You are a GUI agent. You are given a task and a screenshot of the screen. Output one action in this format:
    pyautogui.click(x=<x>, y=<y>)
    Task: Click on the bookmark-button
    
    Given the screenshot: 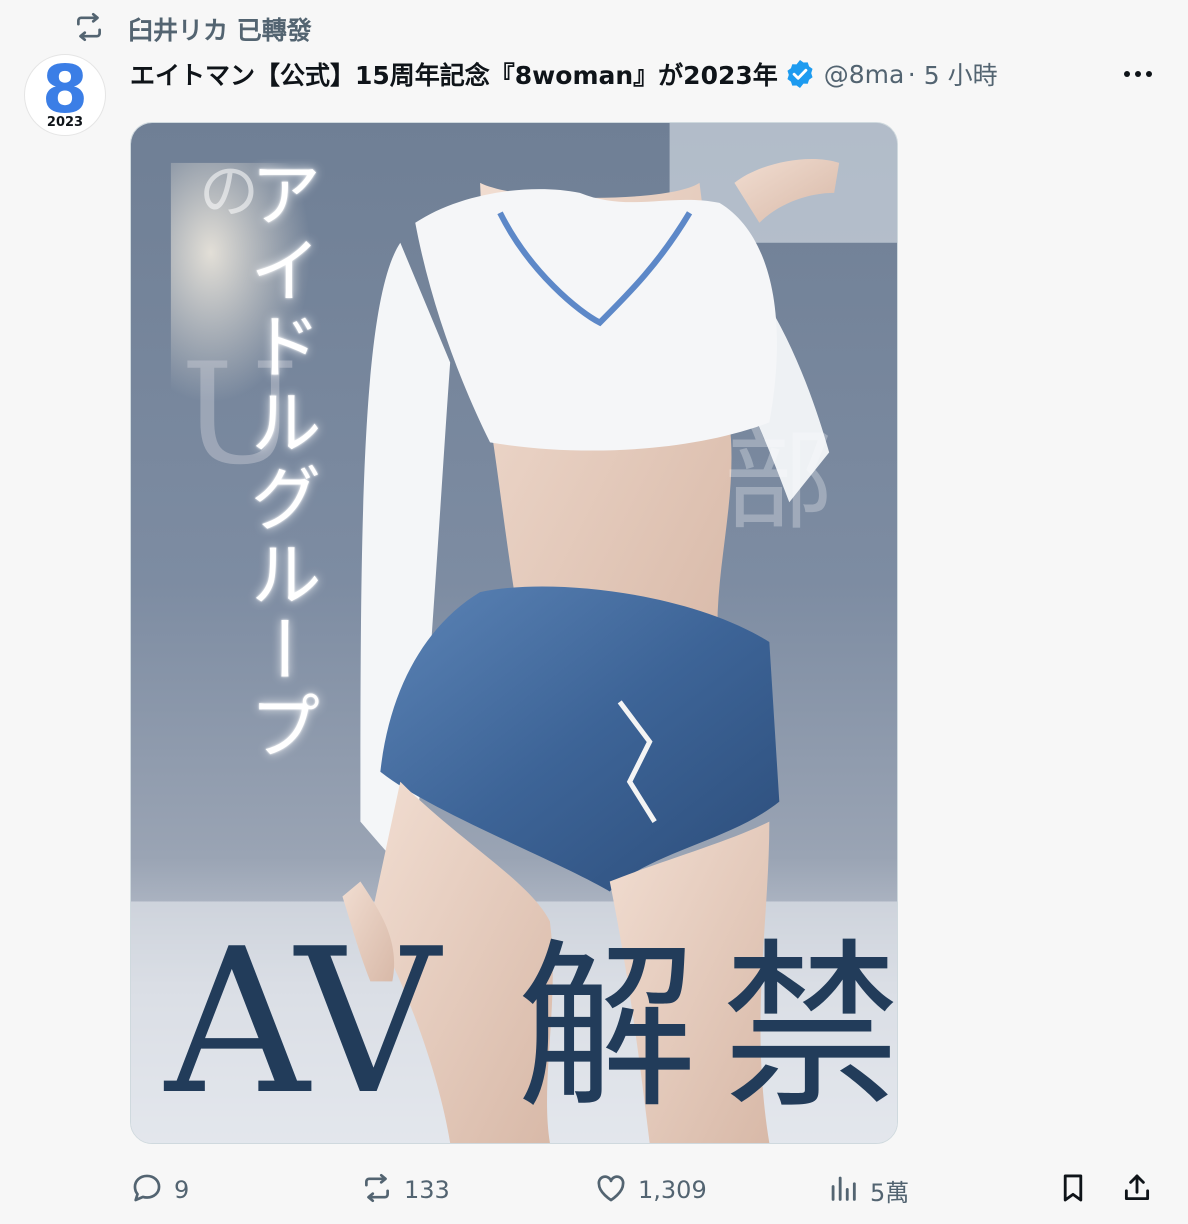 What is the action you would take?
    pyautogui.click(x=1073, y=1190)
    